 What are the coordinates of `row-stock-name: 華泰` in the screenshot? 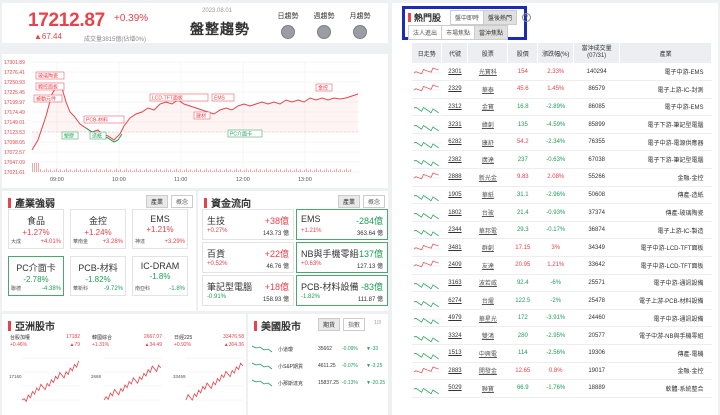 It's located at (487, 89).